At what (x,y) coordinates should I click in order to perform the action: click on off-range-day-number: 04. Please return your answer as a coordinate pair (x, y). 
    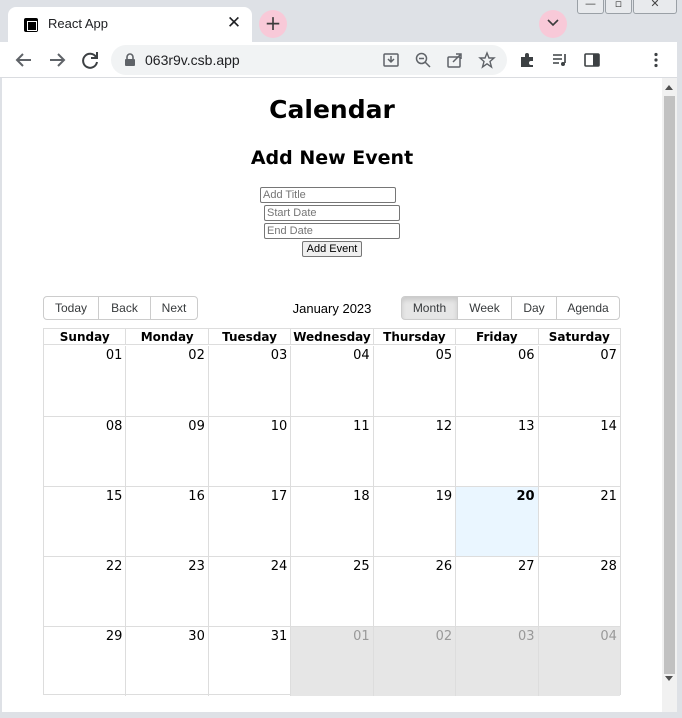
    Looking at the image, I should click on (608, 636).